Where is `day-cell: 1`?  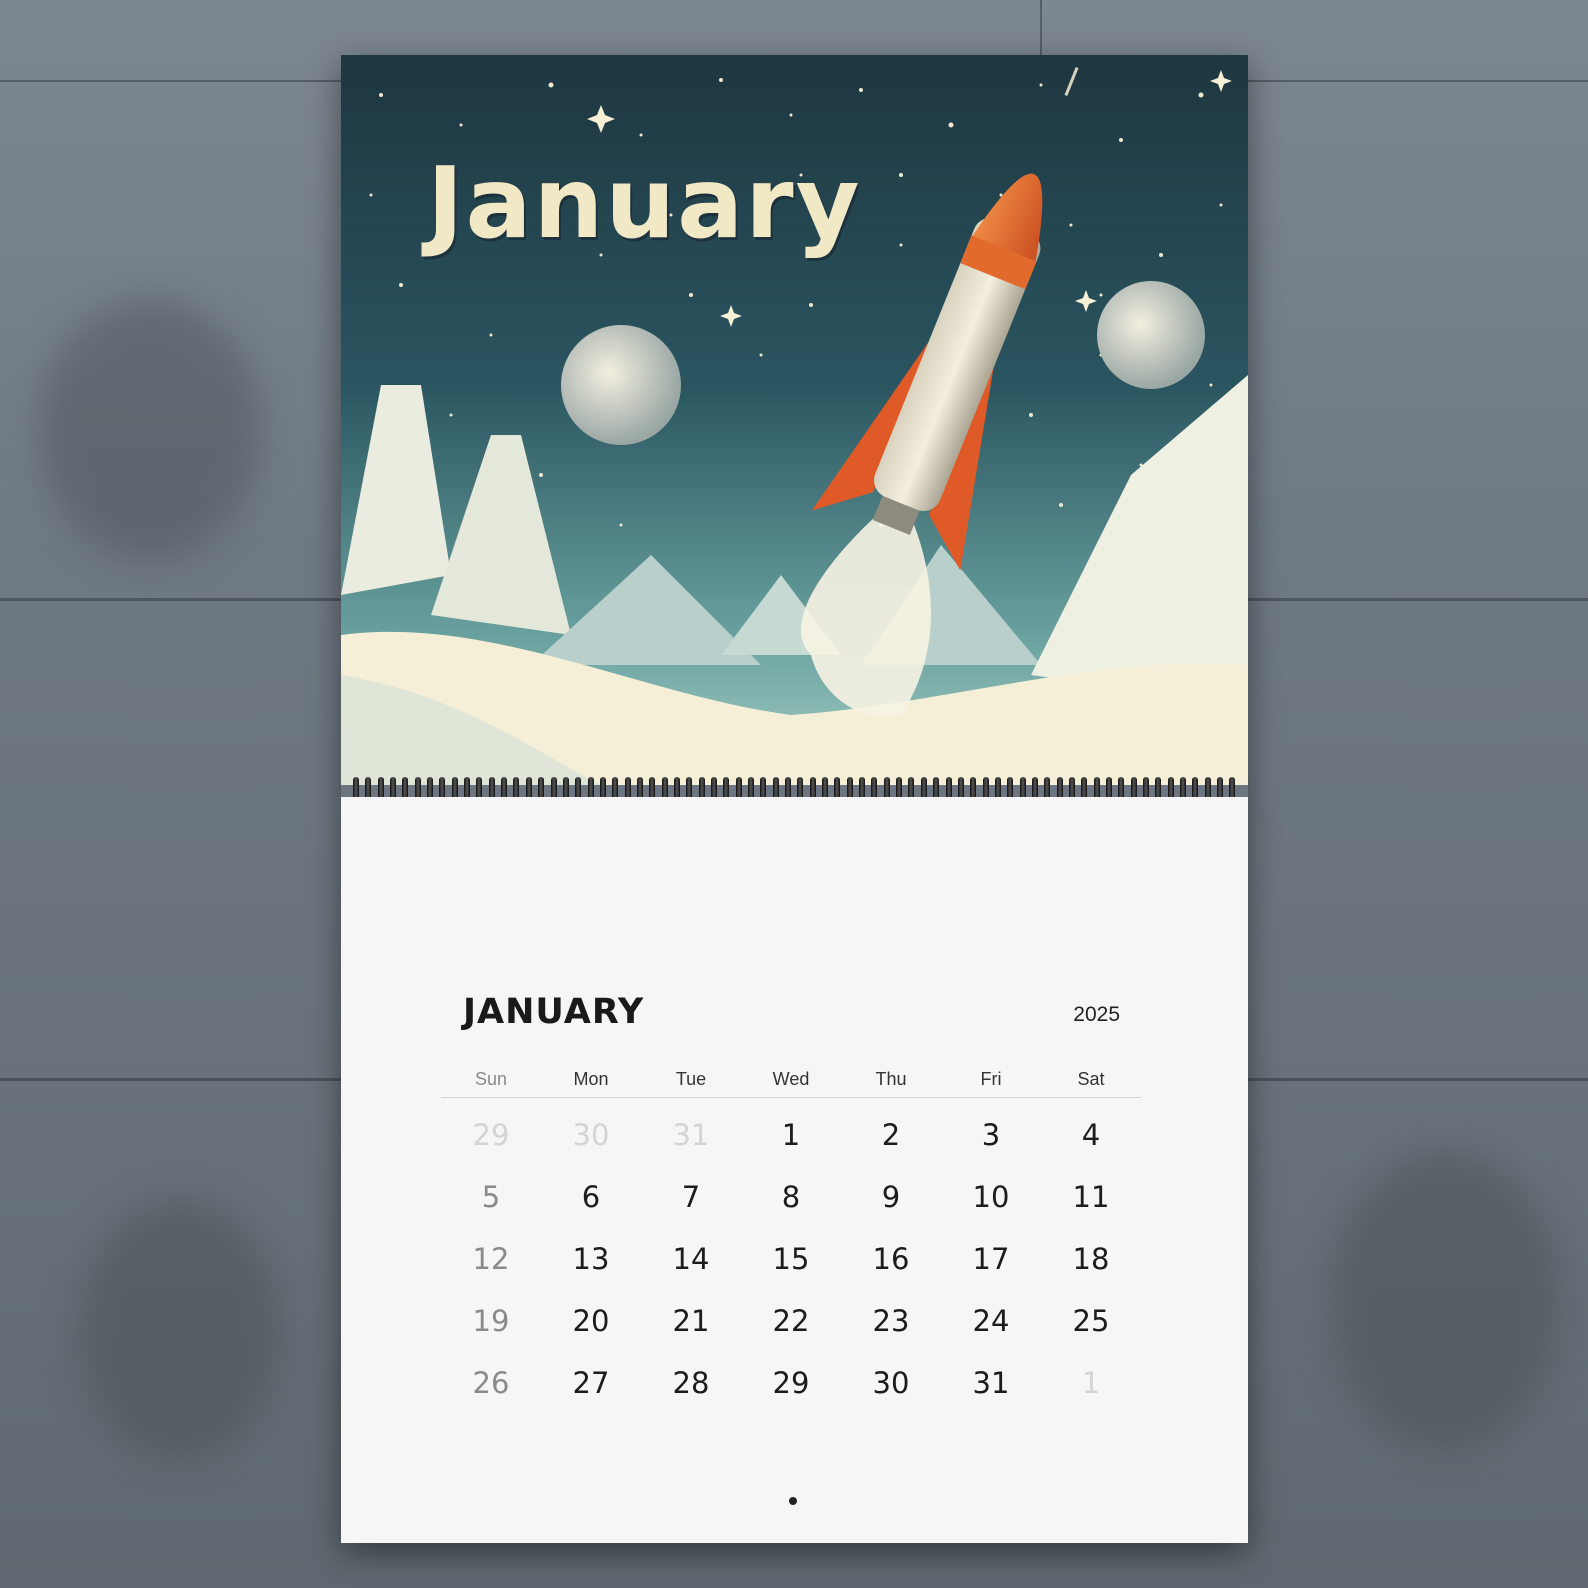
day-cell: 1 is located at coordinates (791, 1135).